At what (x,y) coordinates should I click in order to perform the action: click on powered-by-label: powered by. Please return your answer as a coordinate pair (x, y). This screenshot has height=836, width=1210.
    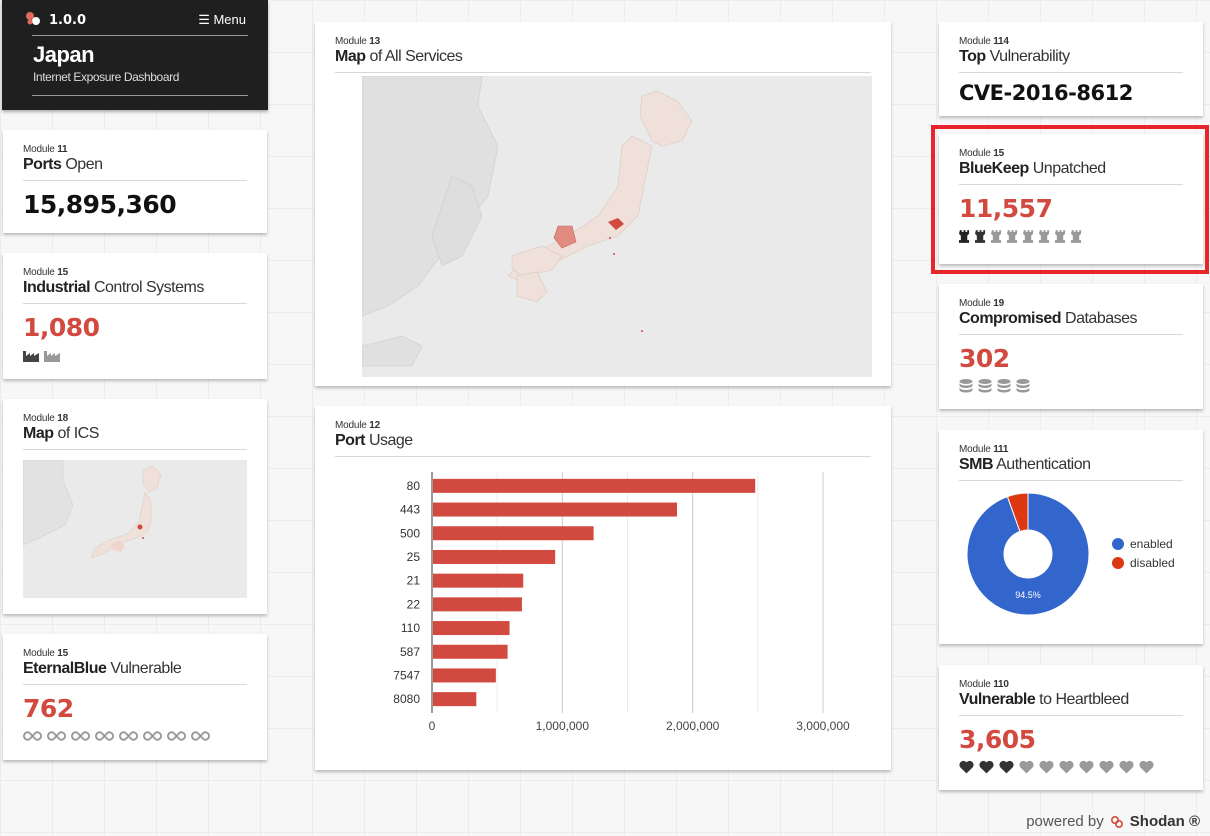
    Looking at the image, I should click on (1065, 821).